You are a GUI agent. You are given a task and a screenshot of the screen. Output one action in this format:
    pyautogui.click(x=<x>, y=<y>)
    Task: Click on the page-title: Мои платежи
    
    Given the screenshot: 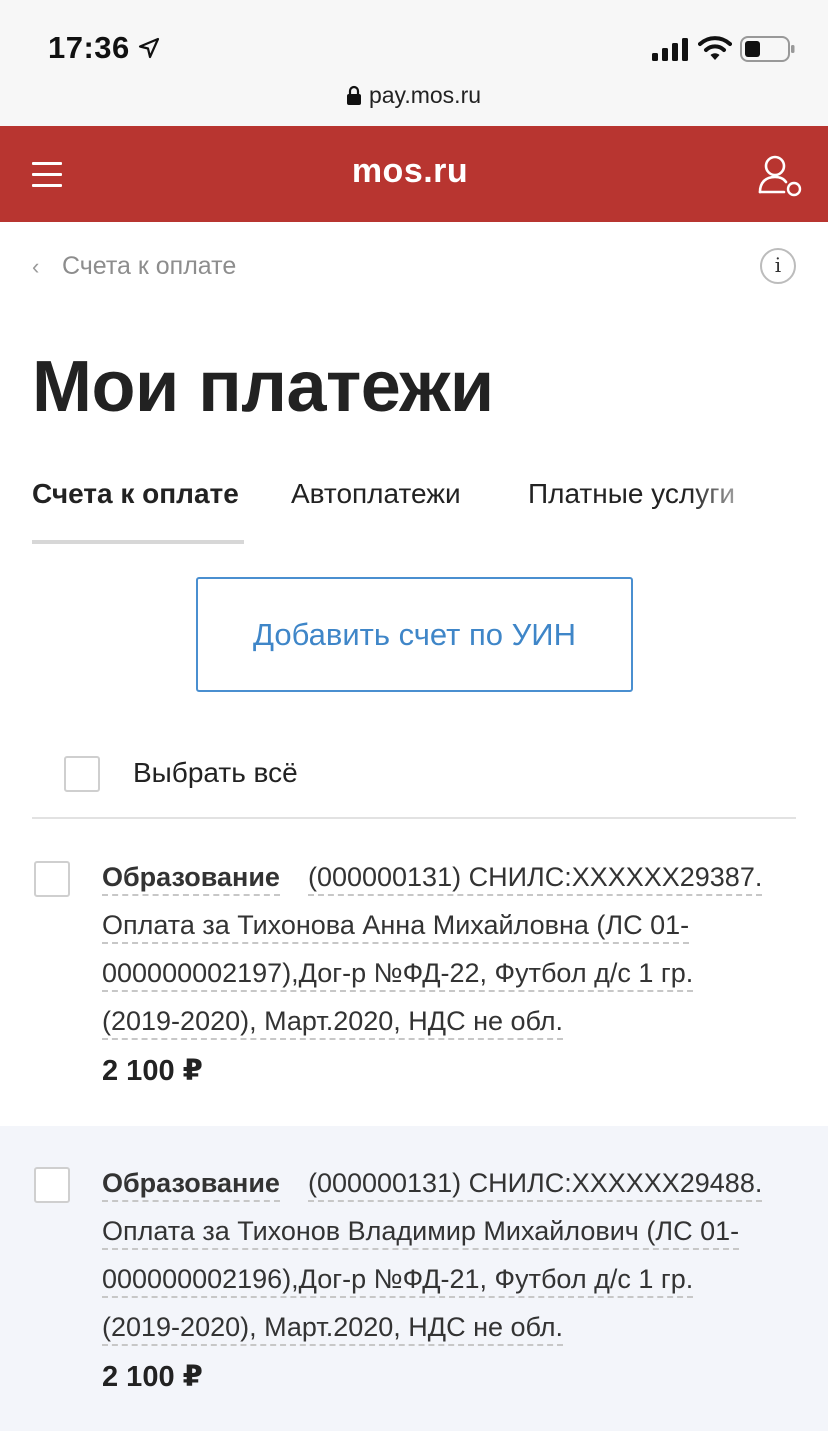 What is the action you would take?
    pyautogui.click(x=263, y=387)
    